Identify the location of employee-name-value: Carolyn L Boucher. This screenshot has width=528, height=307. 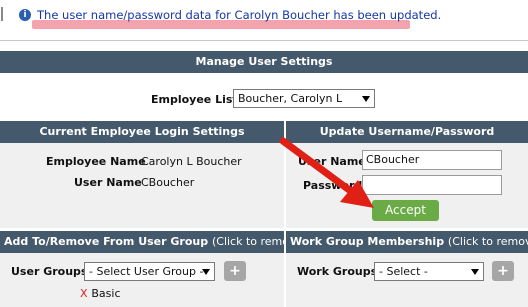
(191, 161).